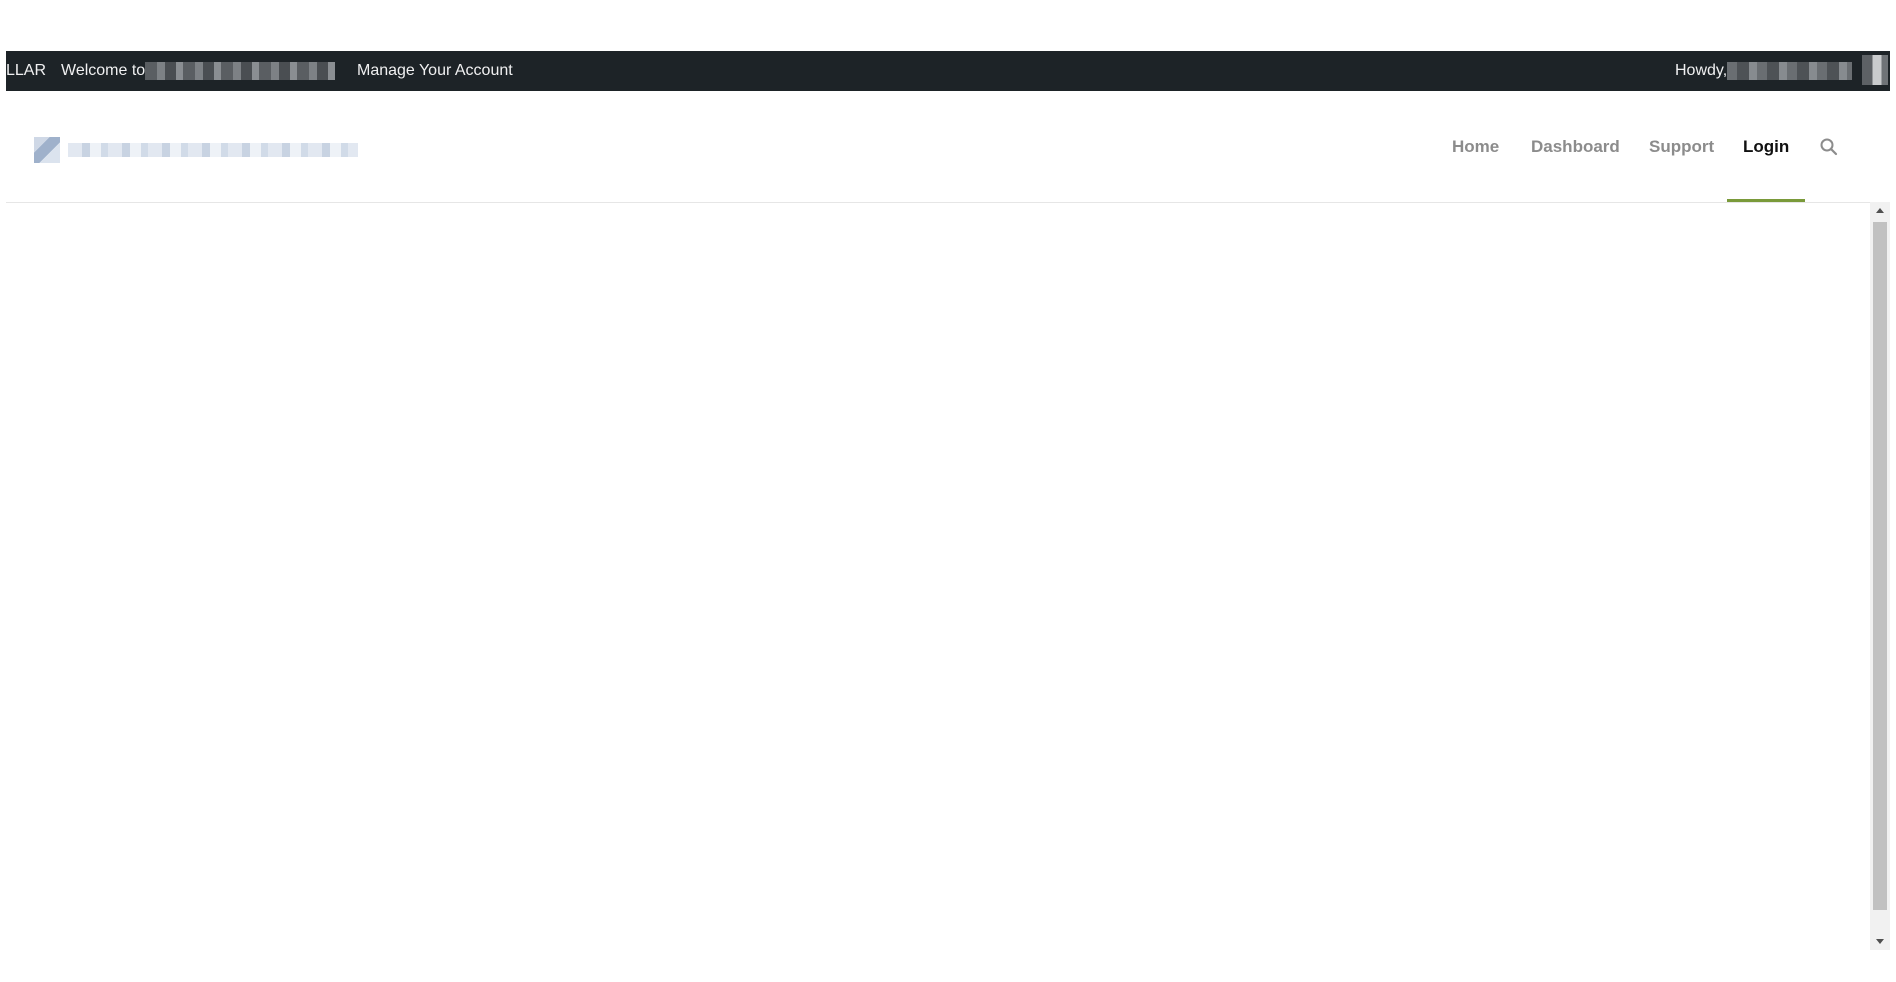  I want to click on avatar, so click(1875, 70).